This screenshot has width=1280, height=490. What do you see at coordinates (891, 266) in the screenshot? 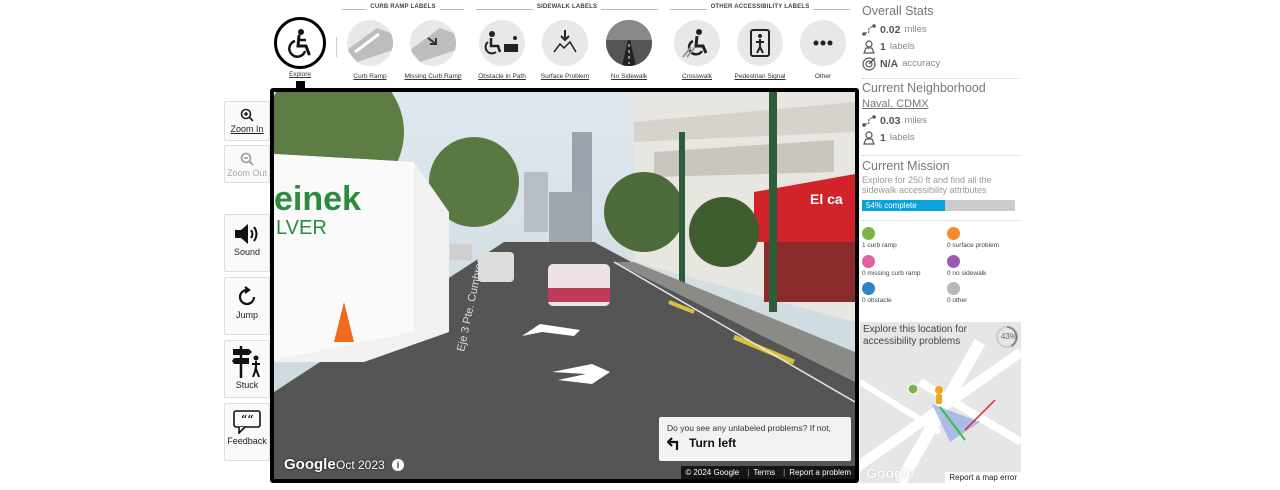
I see `missing-curb-ramp-count: 0 missing curb ramp` at bounding box center [891, 266].